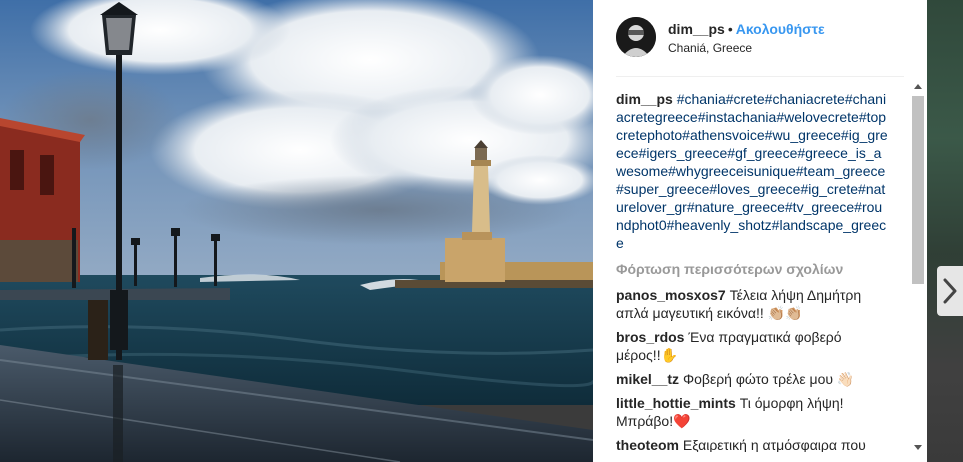 The height and width of the screenshot is (462, 963). I want to click on comment-username: panos_mosxos7, so click(671, 295).